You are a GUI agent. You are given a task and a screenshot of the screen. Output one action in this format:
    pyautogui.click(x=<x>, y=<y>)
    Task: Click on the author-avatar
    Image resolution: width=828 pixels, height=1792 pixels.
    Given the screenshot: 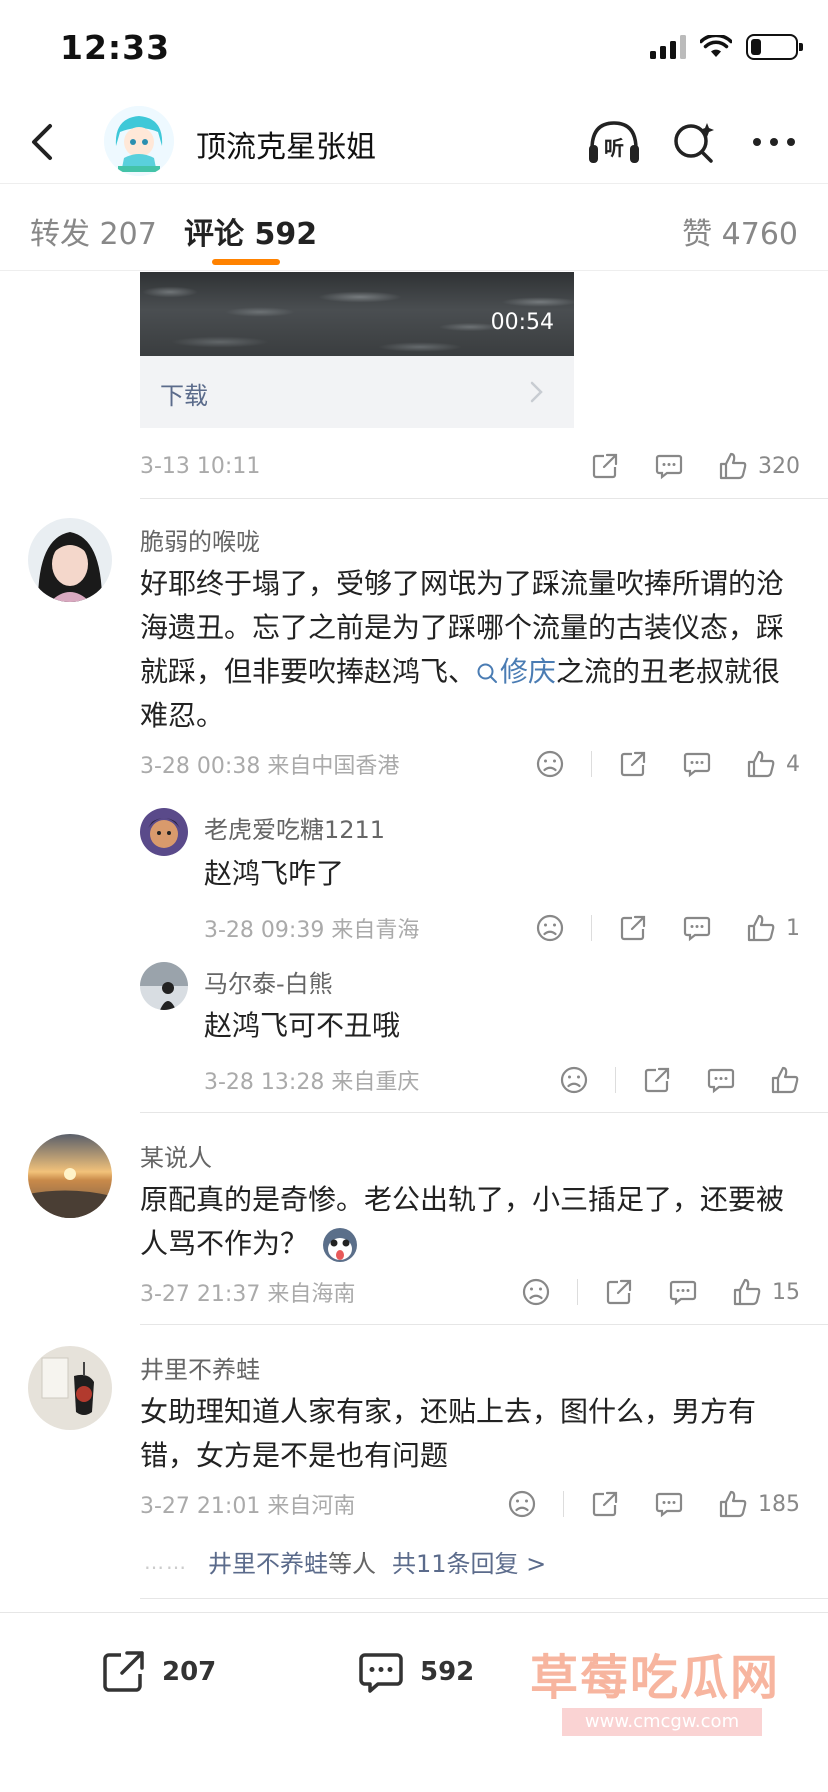 What is the action you would take?
    pyautogui.click(x=139, y=141)
    